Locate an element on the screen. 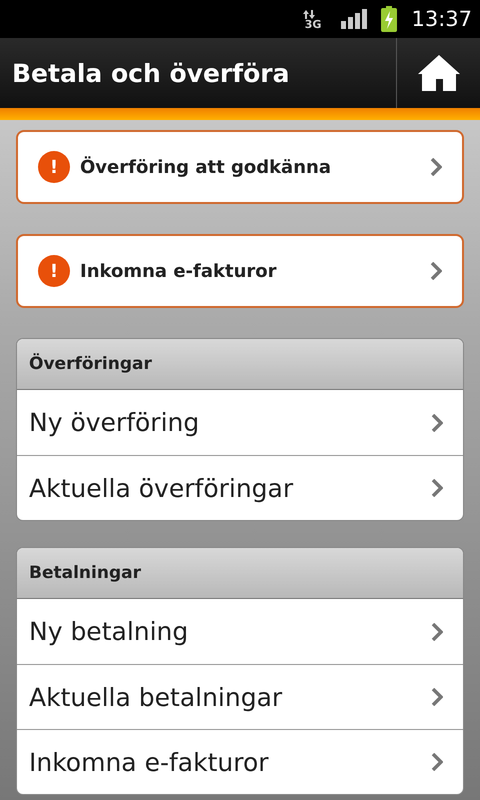  alert-item: ! Inkomna e-fakturor is located at coordinates (240, 271).